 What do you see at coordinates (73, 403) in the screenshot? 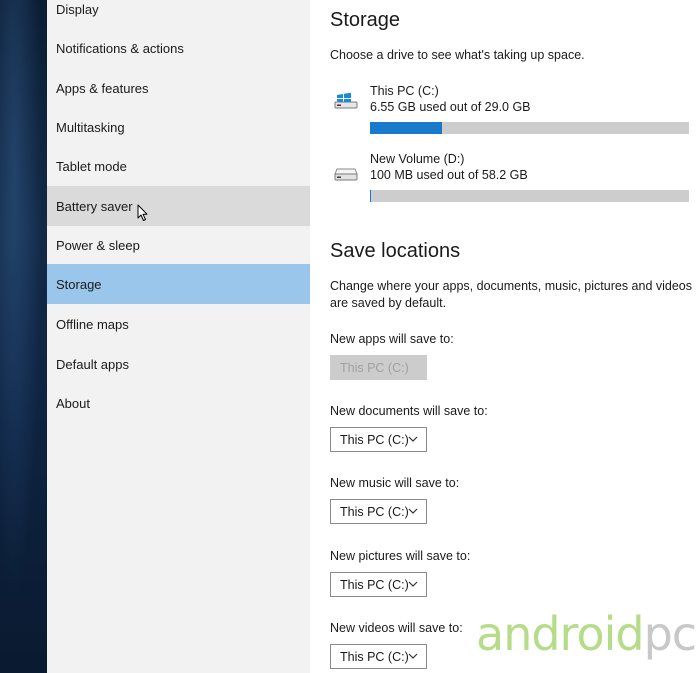
I see `nav-item-label: About` at bounding box center [73, 403].